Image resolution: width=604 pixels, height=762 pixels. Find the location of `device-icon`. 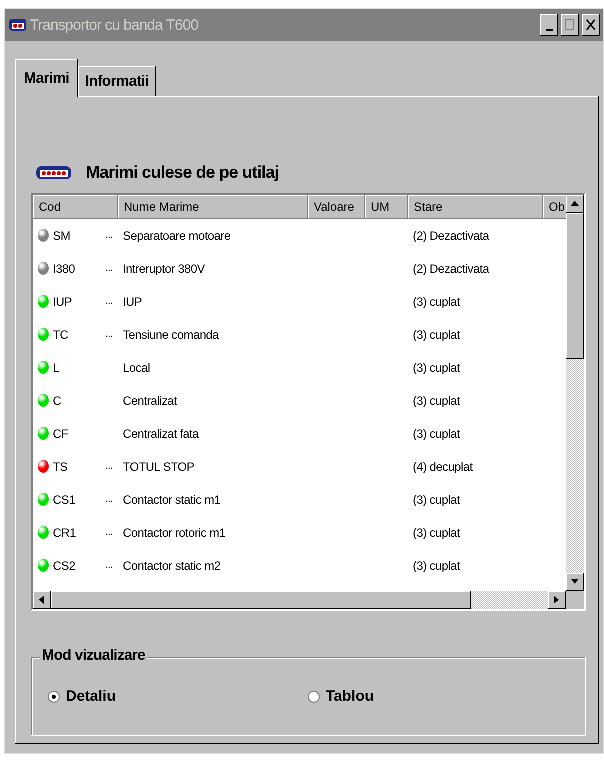

device-icon is located at coordinates (54, 173).